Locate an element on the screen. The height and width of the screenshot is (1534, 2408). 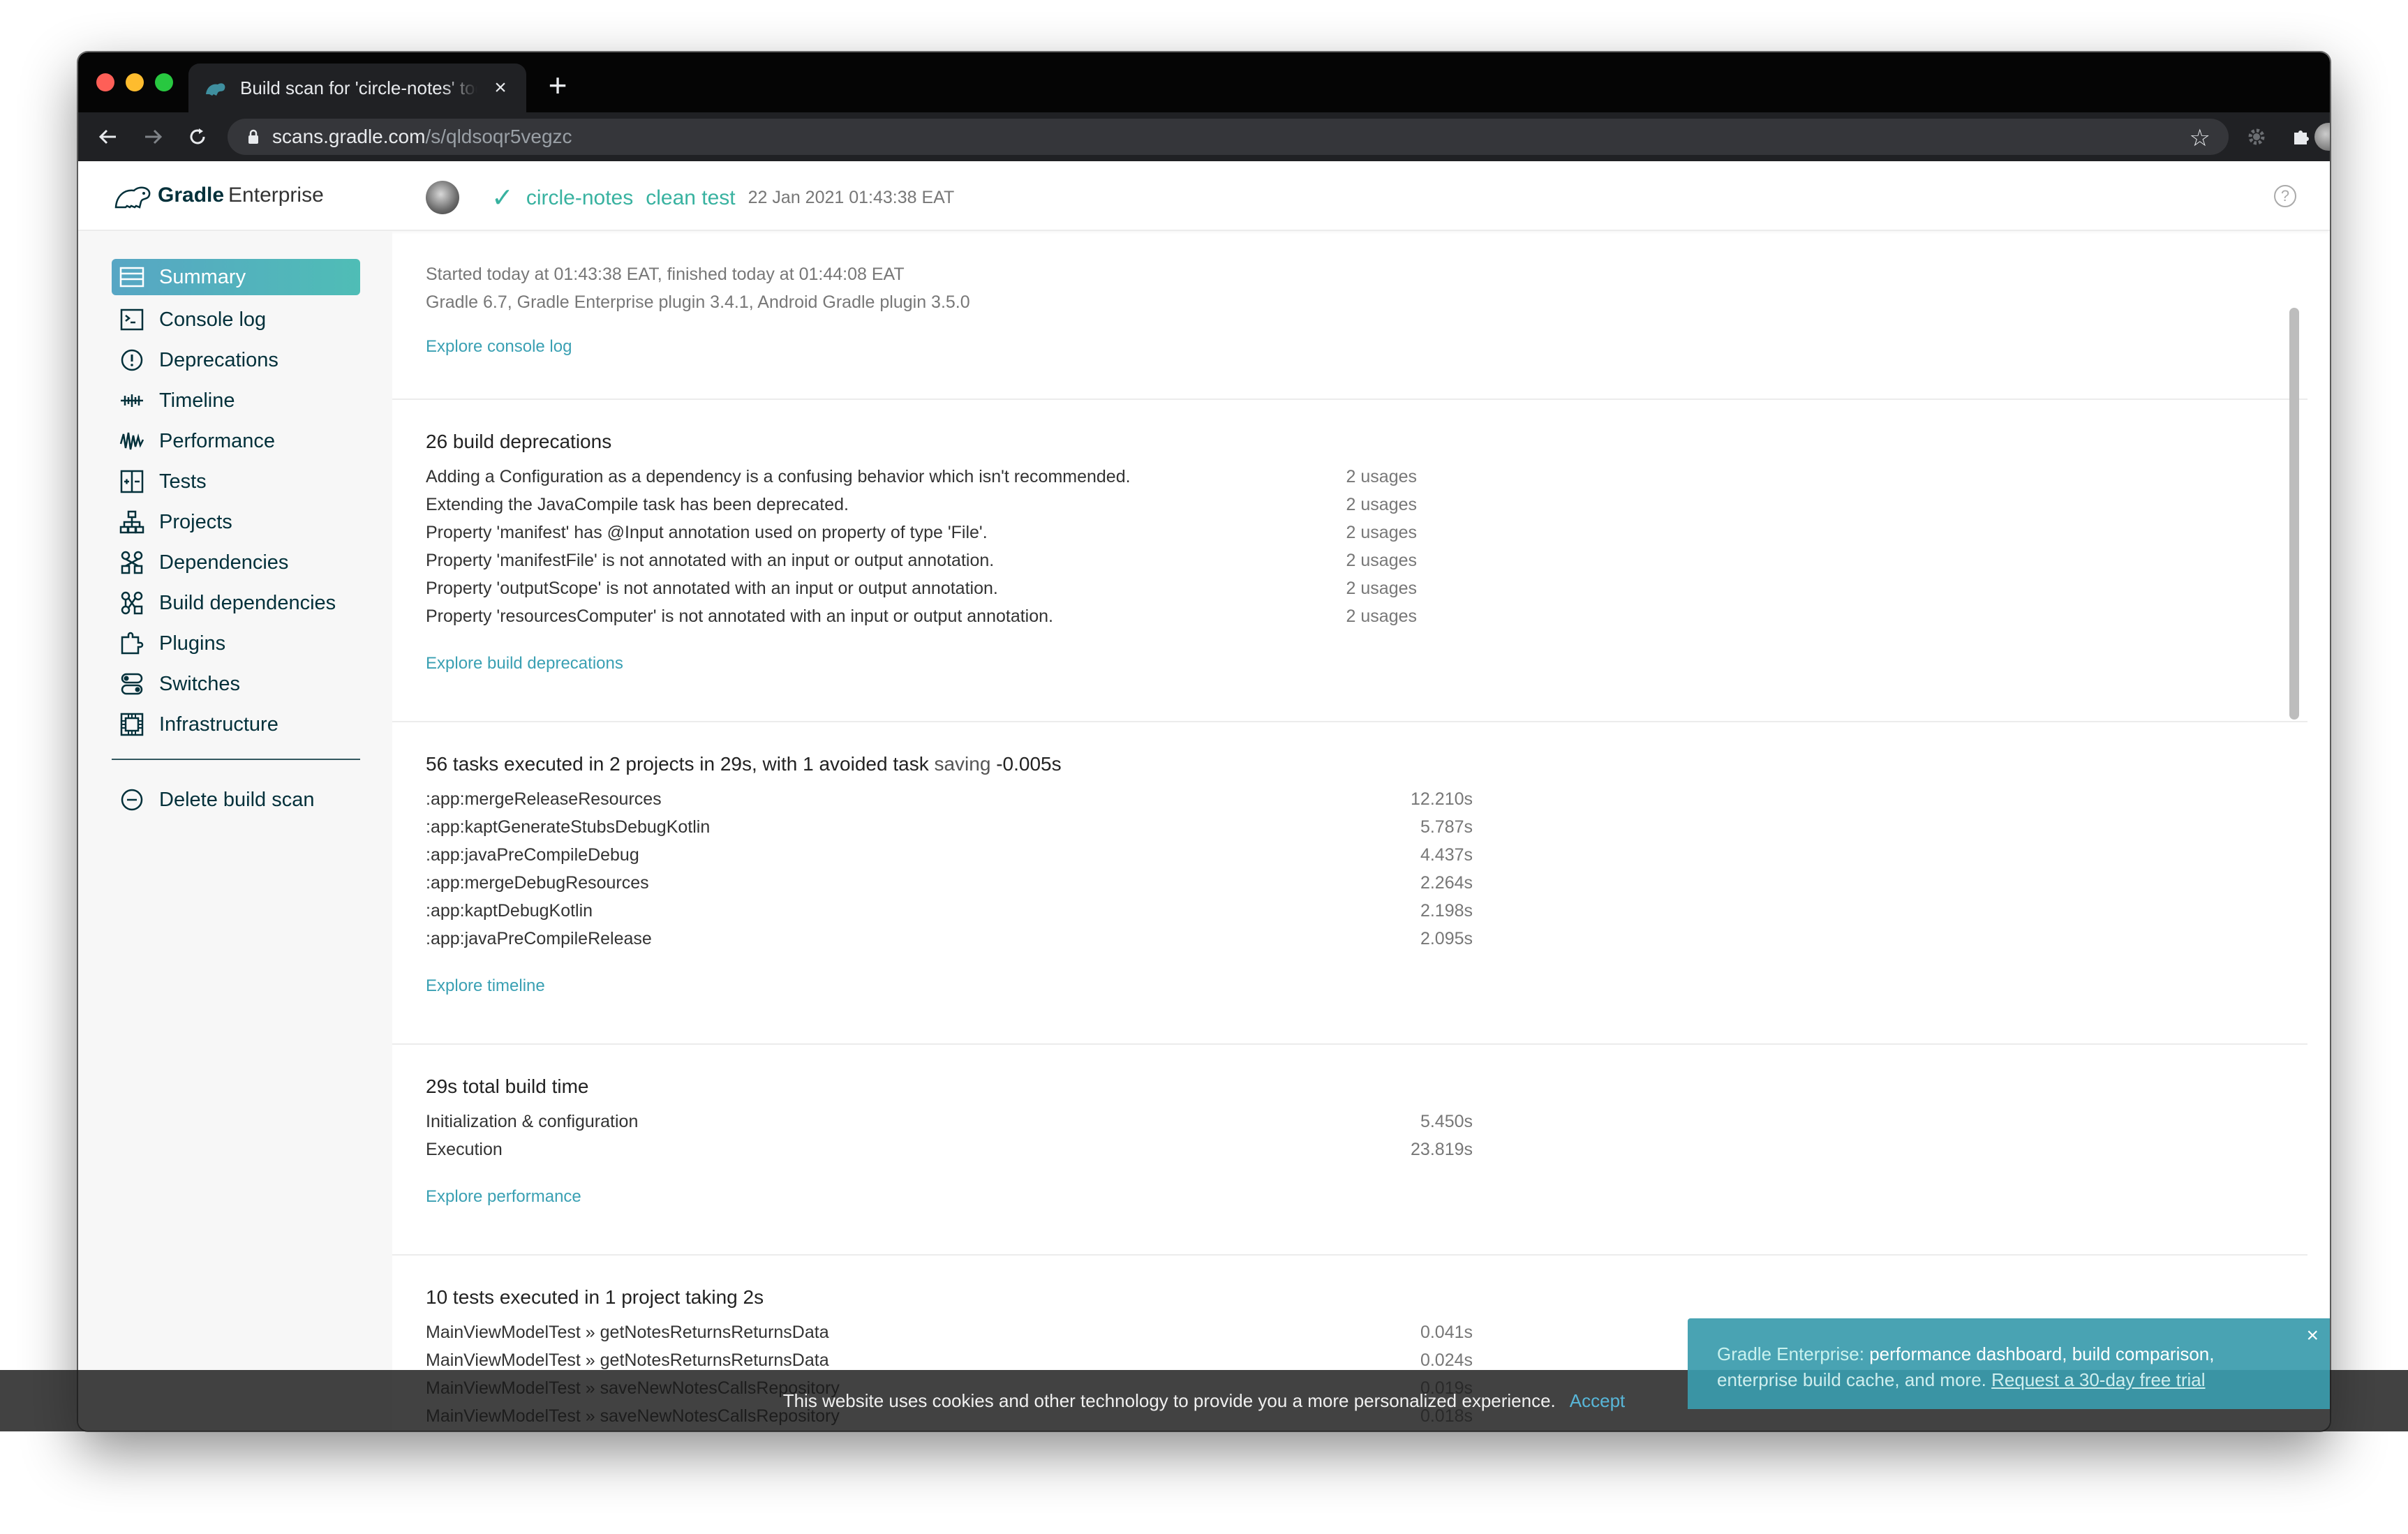
back-button is located at coordinates (108, 137).